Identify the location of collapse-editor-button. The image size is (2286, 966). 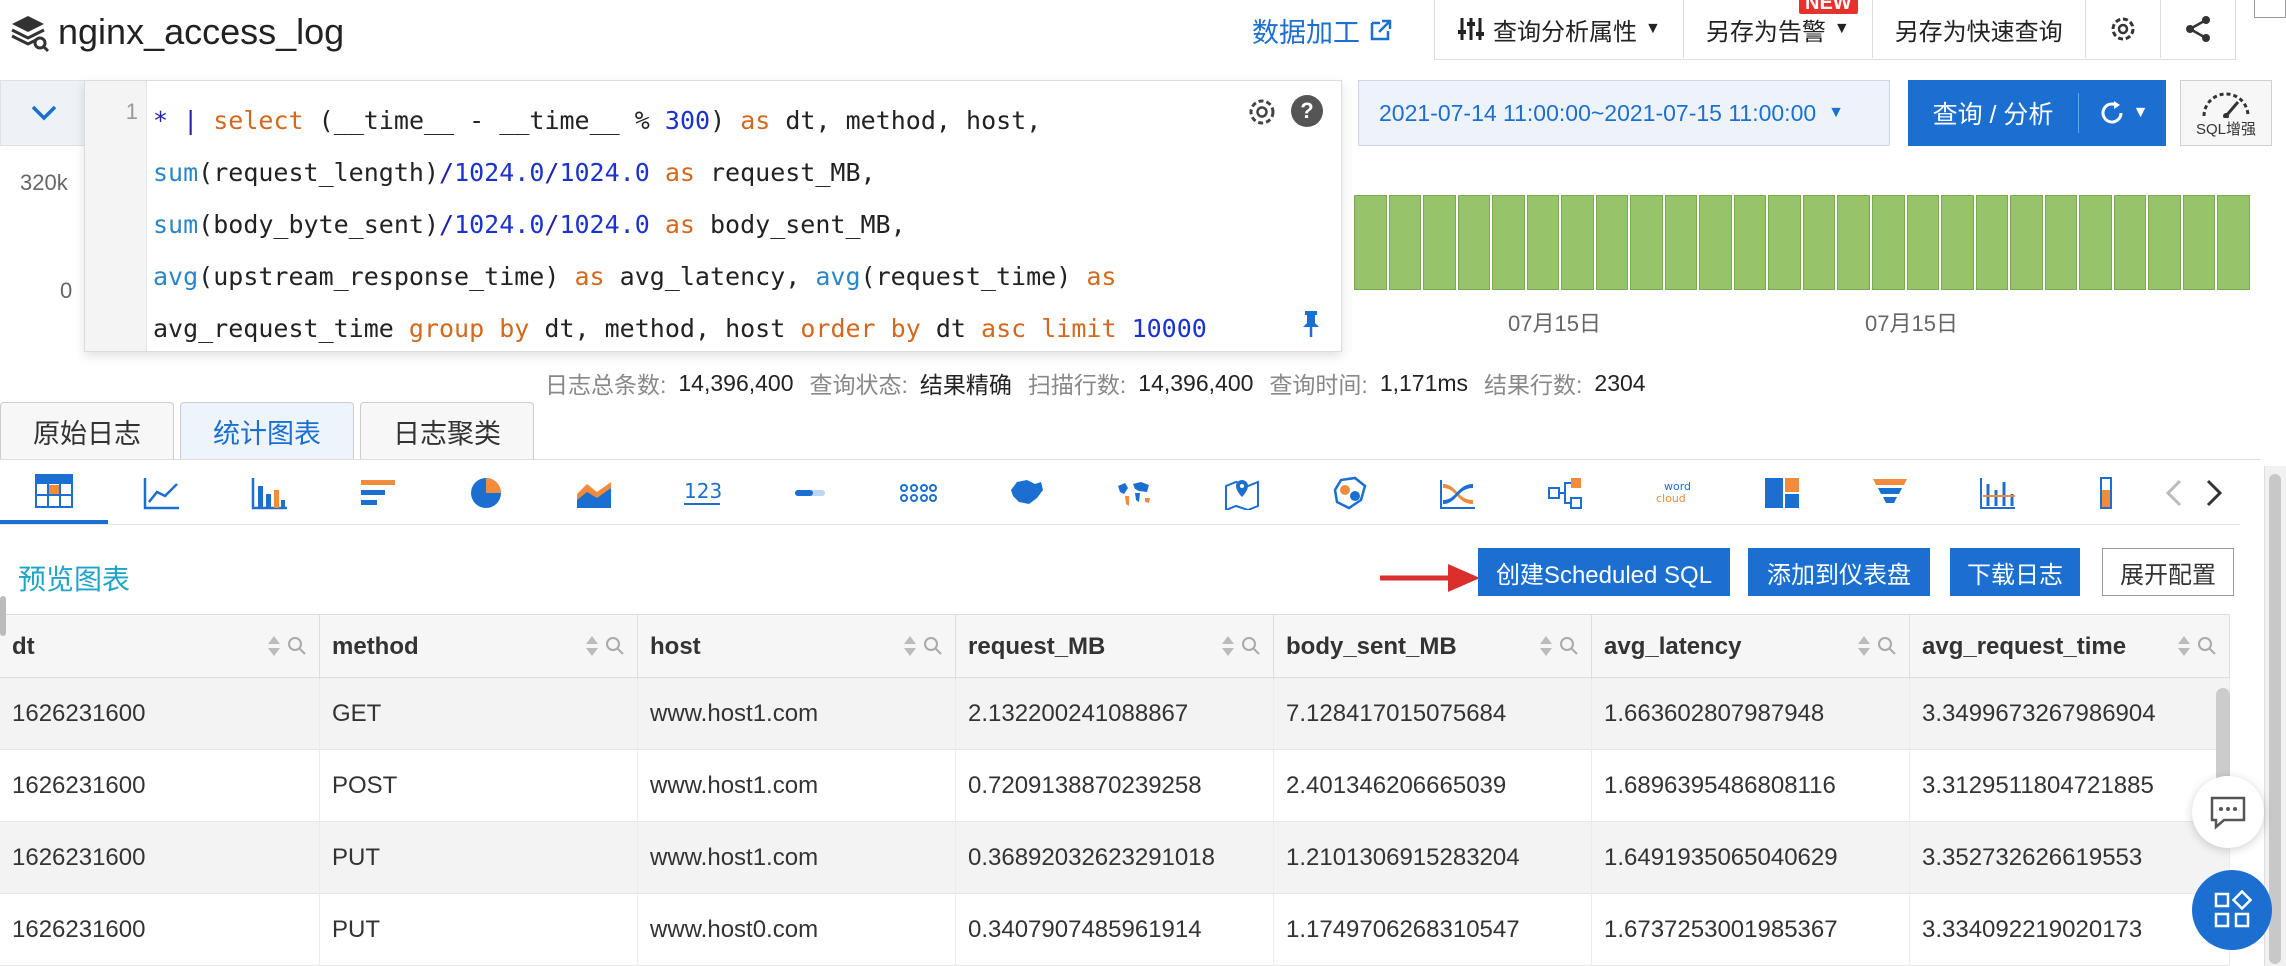
(44, 113).